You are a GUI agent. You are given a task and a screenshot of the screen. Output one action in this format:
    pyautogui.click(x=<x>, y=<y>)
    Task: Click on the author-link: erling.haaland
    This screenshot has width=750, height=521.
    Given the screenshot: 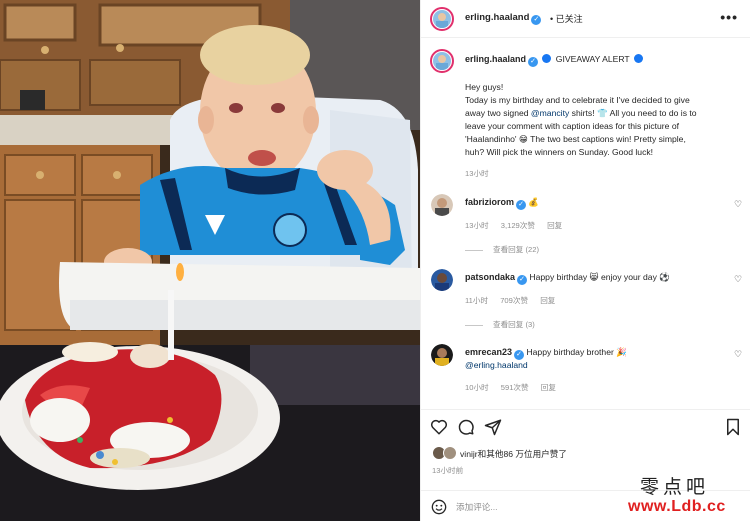 What is the action you would take?
    pyautogui.click(x=497, y=17)
    